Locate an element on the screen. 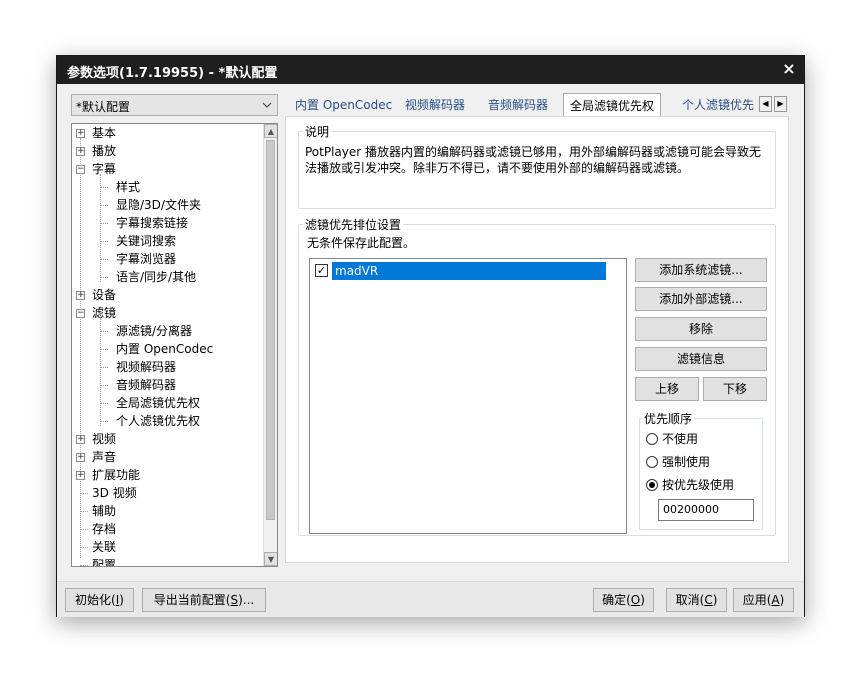 This screenshot has height=674, width=861. tree-item-devices: + 设备 is located at coordinates (96, 295).